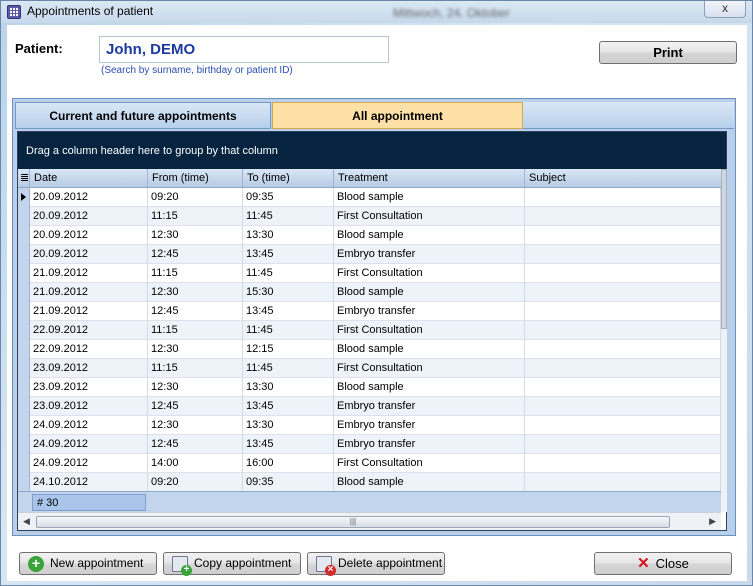 This screenshot has width=753, height=586. I want to click on column-header-treatment: Treatment, so click(429, 178).